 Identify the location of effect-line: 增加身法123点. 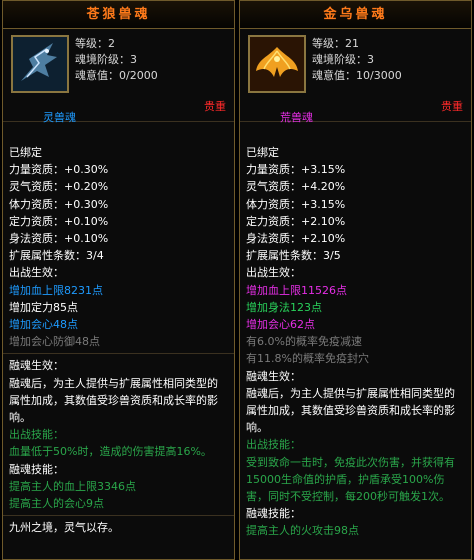
(284, 307).